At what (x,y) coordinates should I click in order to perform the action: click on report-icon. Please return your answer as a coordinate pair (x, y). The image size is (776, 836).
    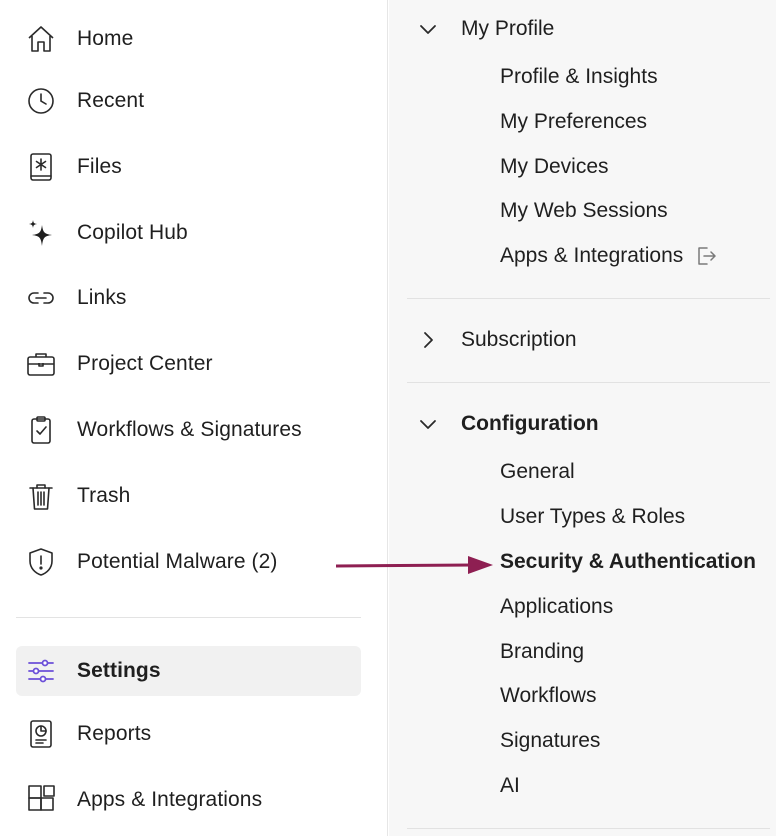
    Looking at the image, I should click on (41, 734).